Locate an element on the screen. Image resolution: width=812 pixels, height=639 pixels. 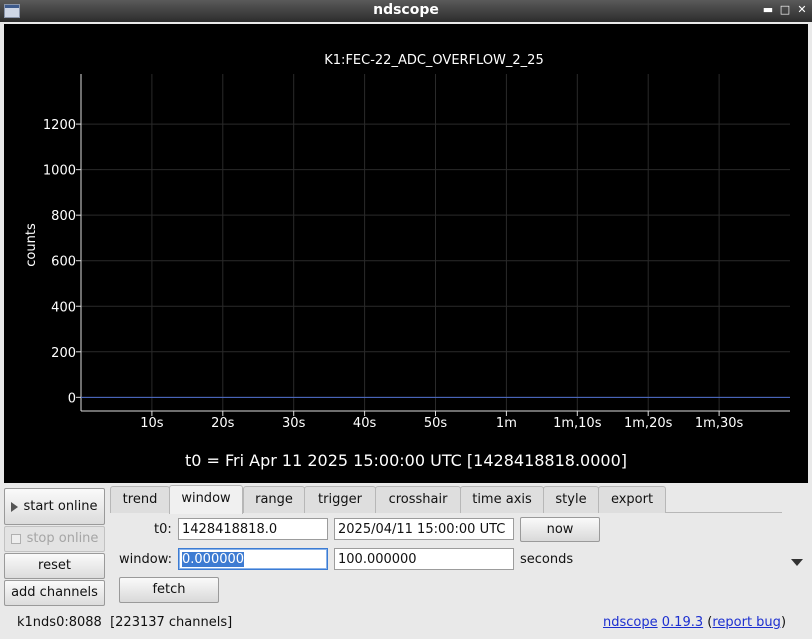
y-tick-label: 1200 is located at coordinates (59, 125).